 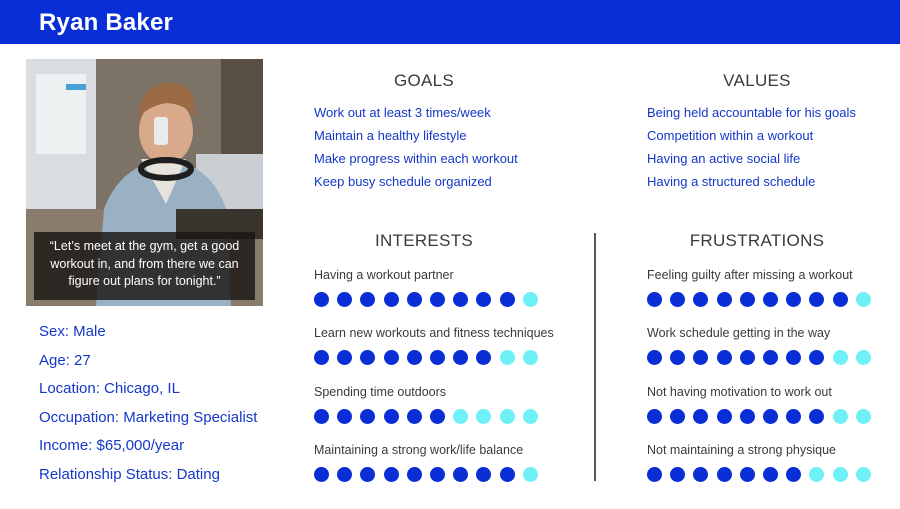 I want to click on interest-rating, so click(x=430, y=417).